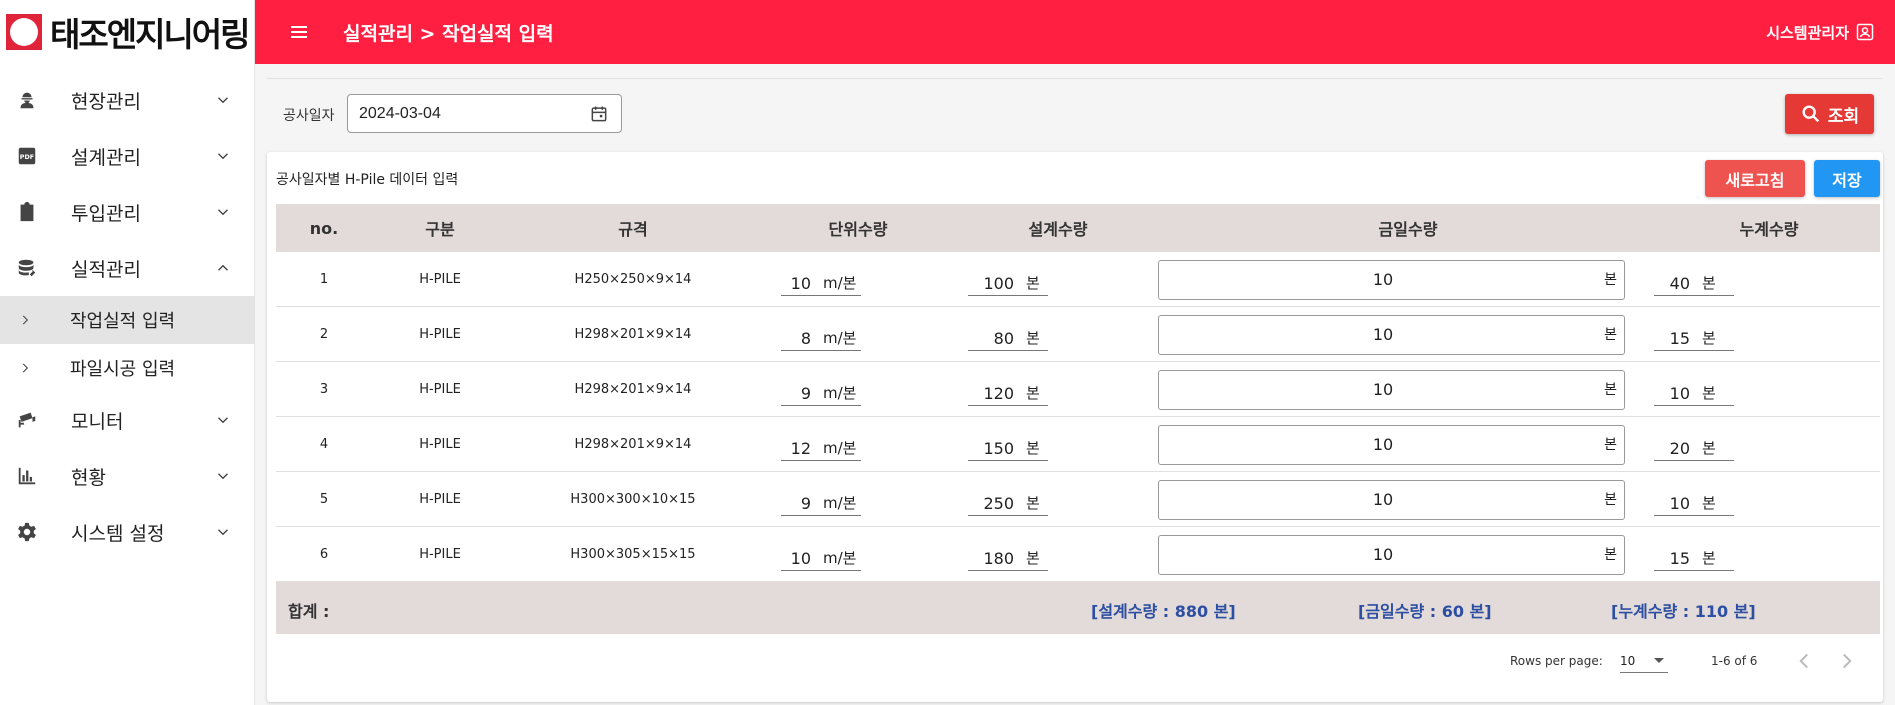  Describe the element at coordinates (106, 213) in the screenshot. I see `sidebar-item-label: 투입관리` at that location.